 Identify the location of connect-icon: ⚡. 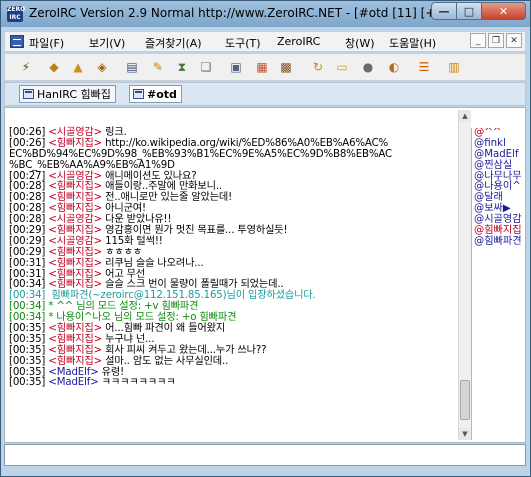
(26, 67).